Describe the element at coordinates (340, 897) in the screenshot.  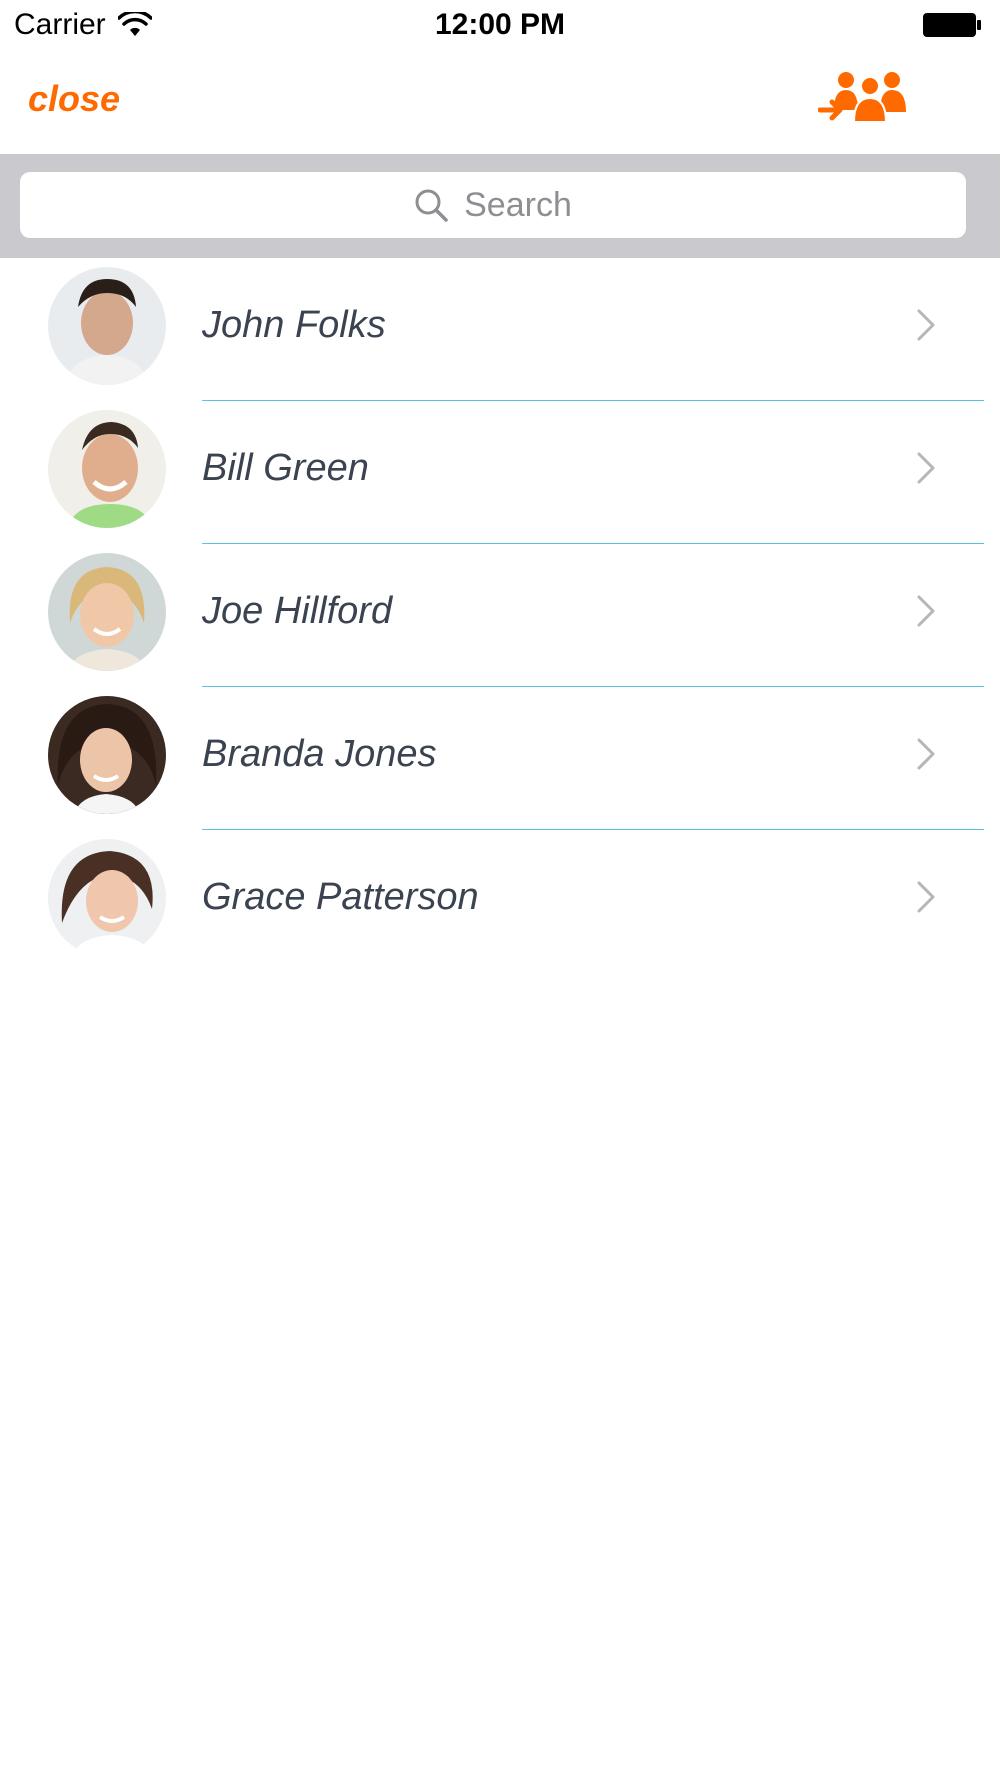
I see `contact-name: Grace Patterson` at that location.